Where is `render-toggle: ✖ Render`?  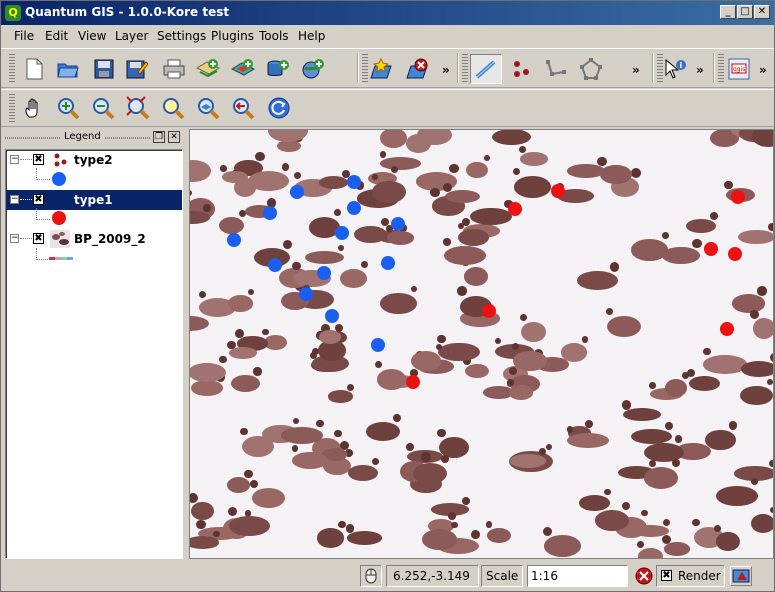
render-toggle: ✖ Render is located at coordinates (690, 576).